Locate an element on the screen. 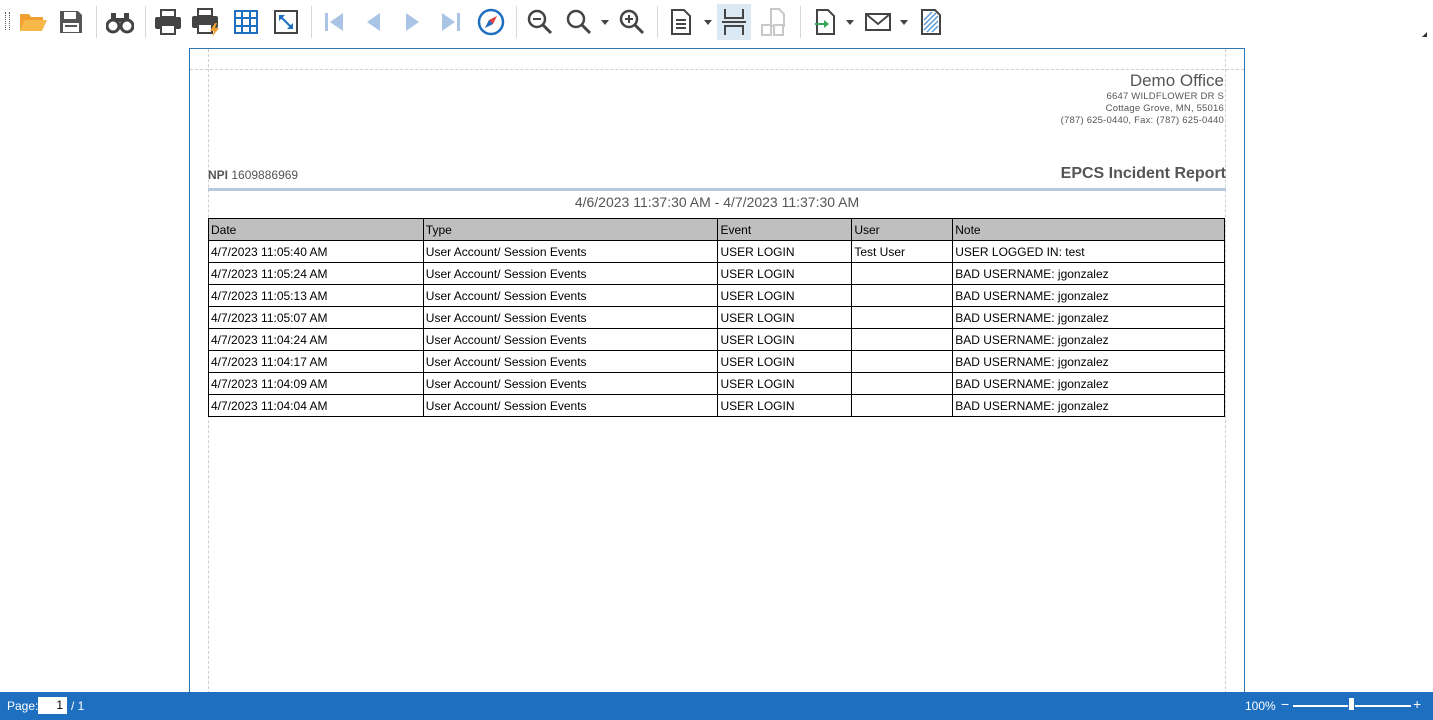 The image size is (1433, 720). page-setup-button is located at coordinates (246, 22).